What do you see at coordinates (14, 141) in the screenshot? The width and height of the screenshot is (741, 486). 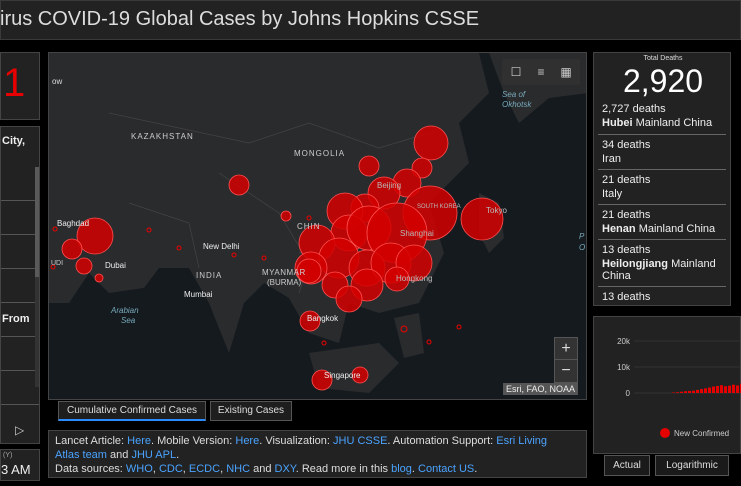 I see `list-item-label: City,` at bounding box center [14, 141].